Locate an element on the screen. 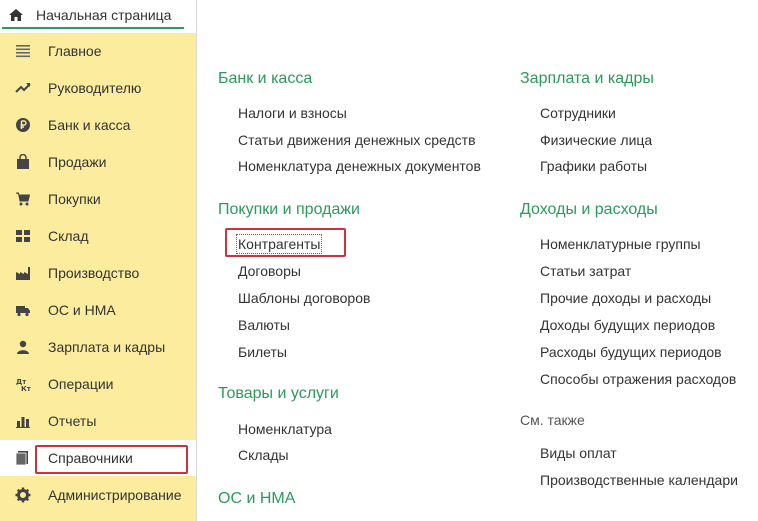 The height and width of the screenshot is (521, 758). section-title-salary: Зарплата и кадры is located at coordinates (587, 78).